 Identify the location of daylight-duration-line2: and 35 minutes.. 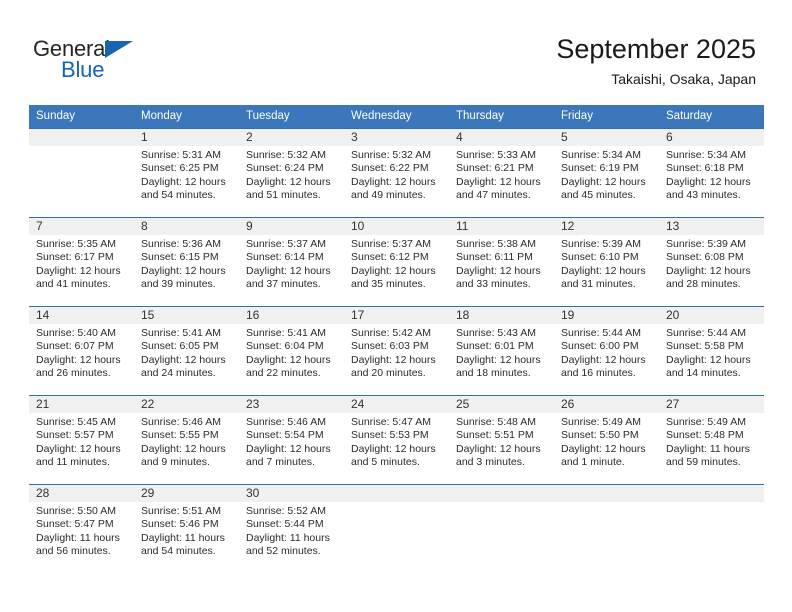
(388, 284).